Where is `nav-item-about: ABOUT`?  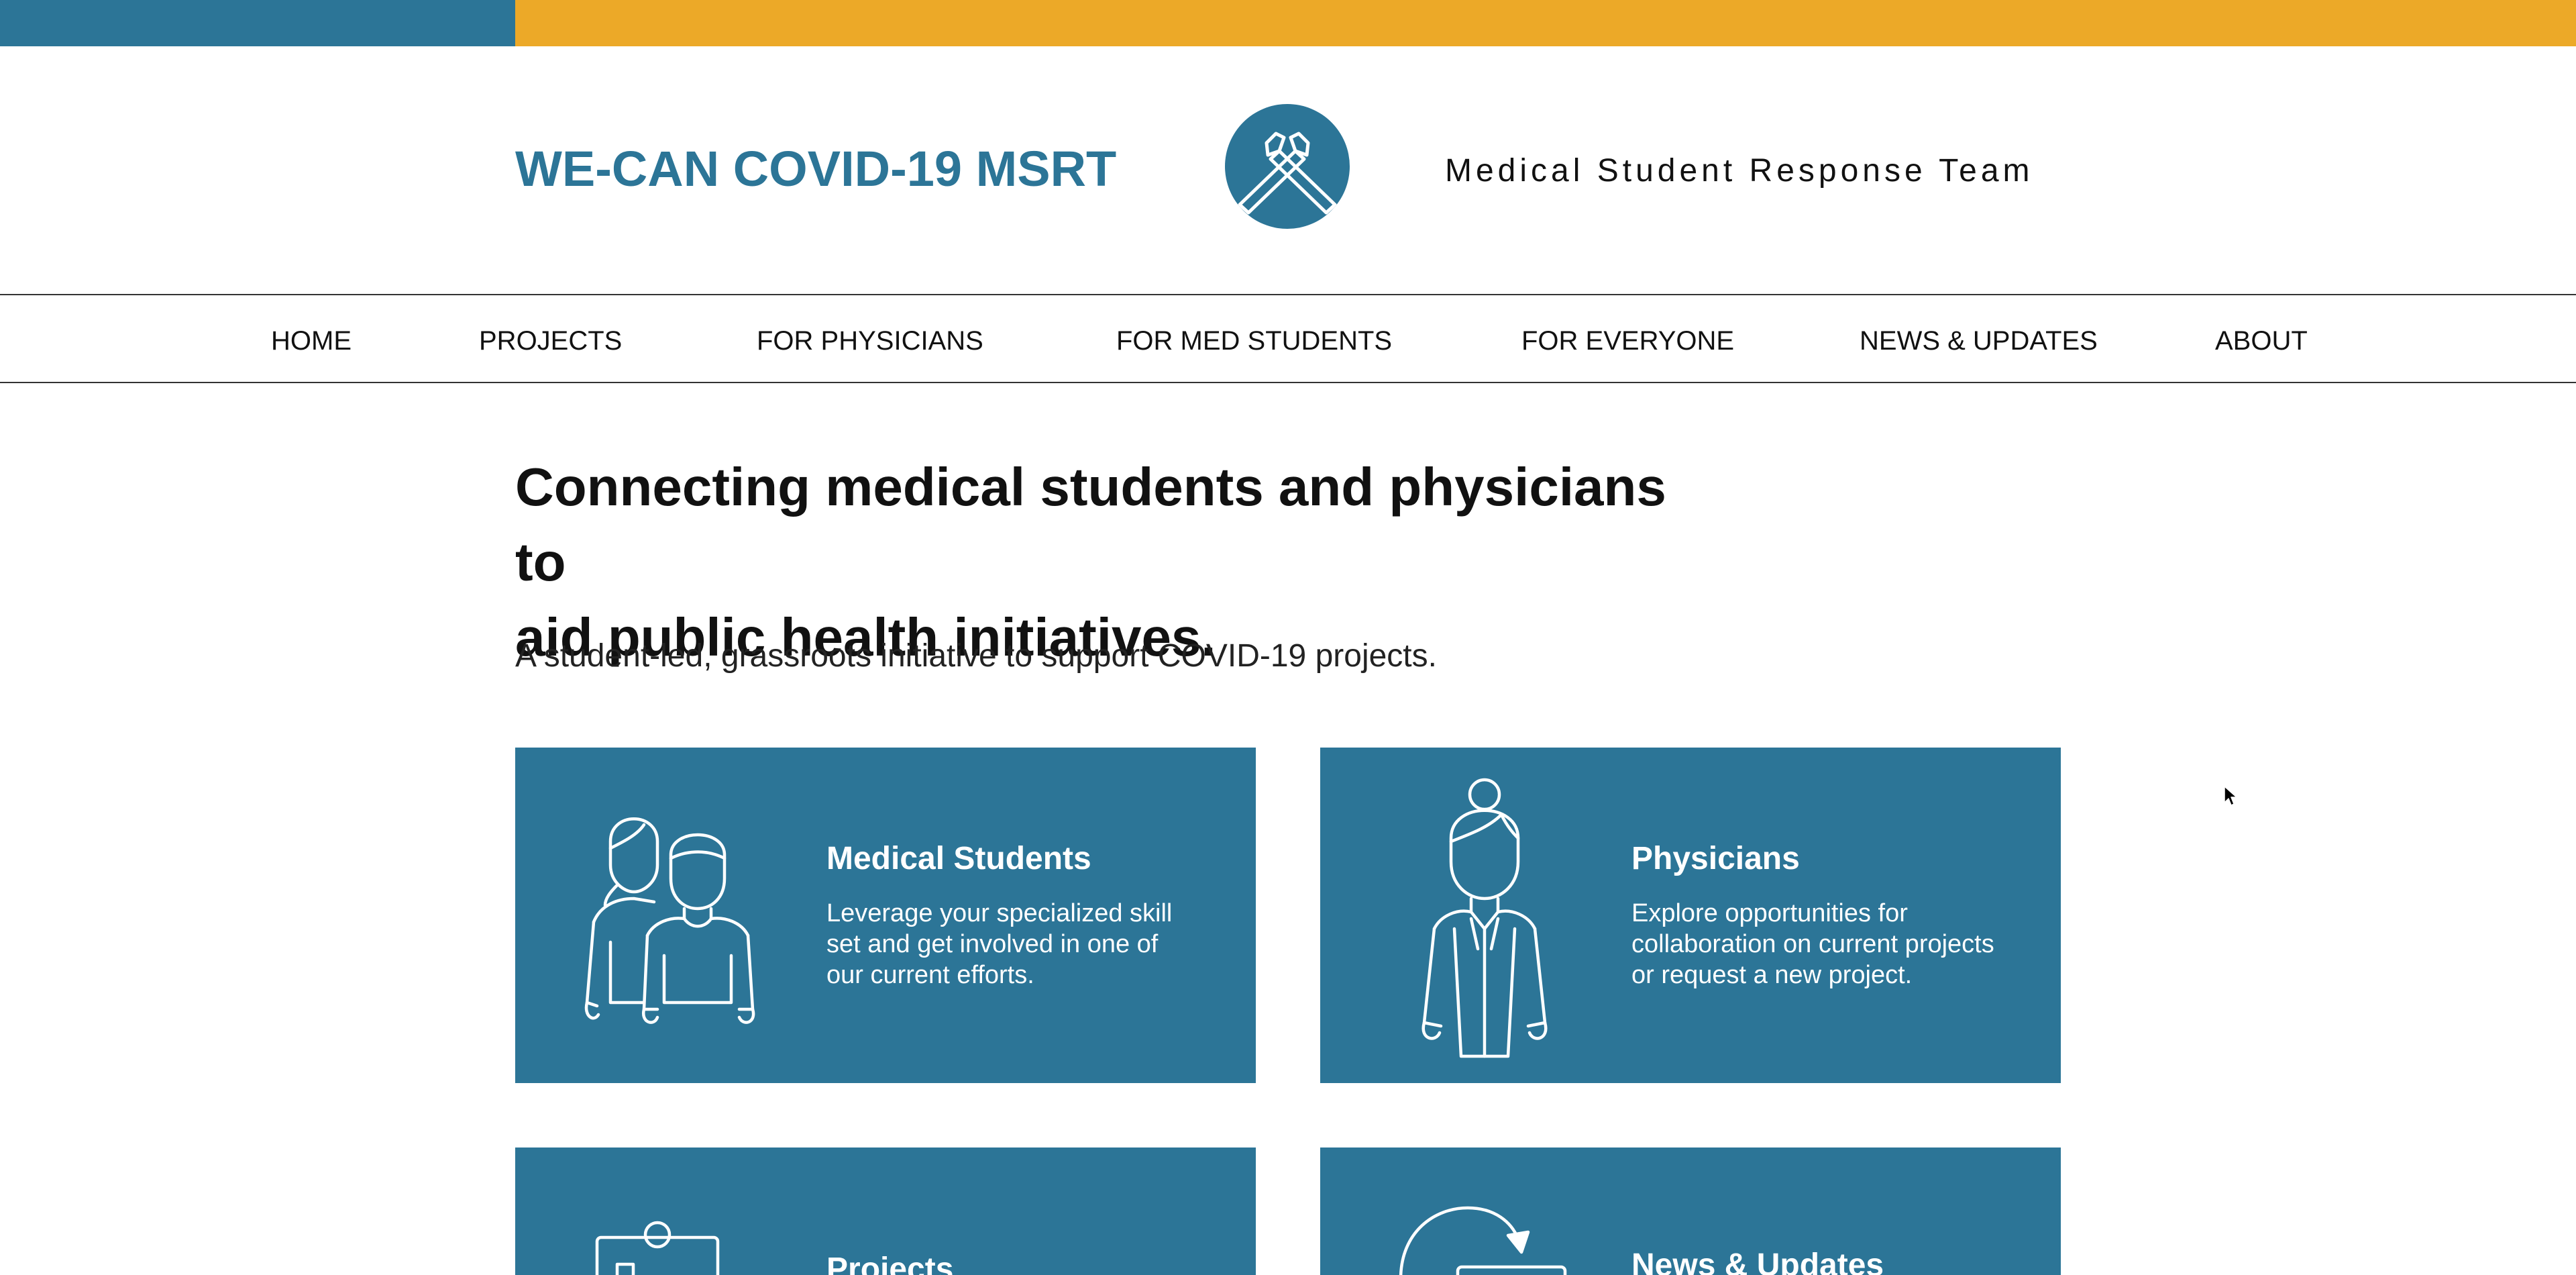 nav-item-about: ABOUT is located at coordinates (2261, 341).